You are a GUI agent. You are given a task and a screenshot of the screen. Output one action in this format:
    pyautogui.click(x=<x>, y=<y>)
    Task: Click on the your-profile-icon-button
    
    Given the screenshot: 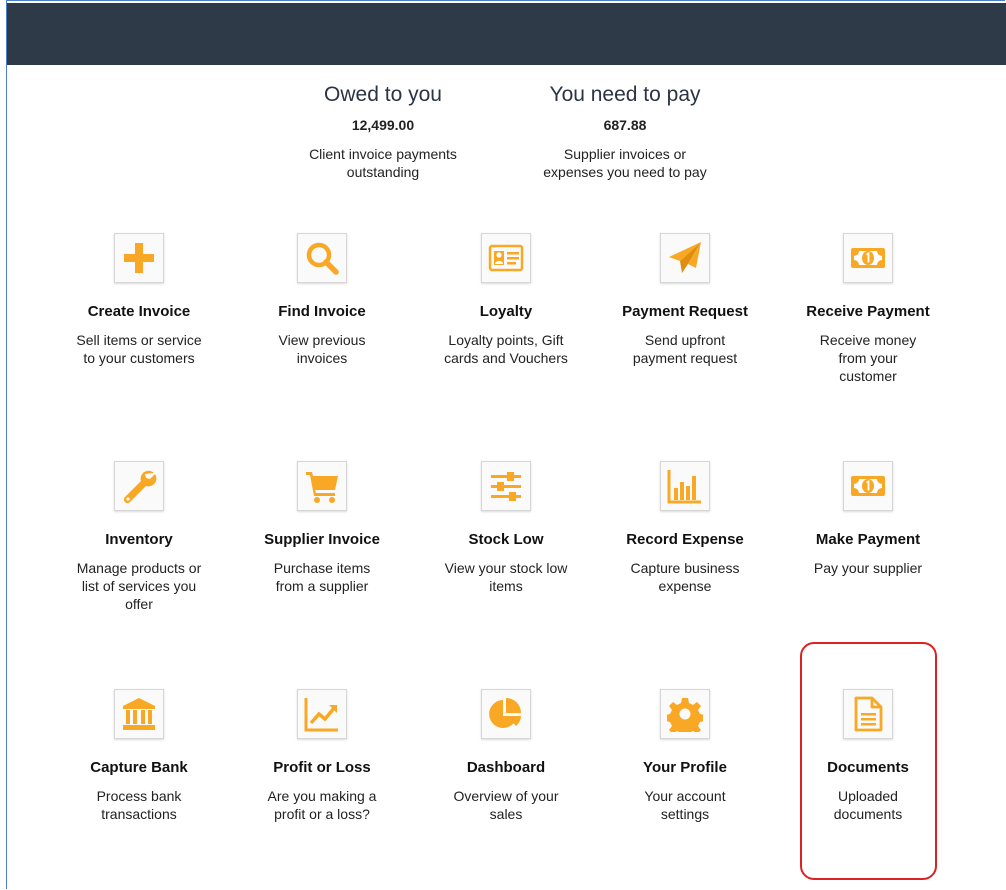 What is the action you would take?
    pyautogui.click(x=685, y=714)
    